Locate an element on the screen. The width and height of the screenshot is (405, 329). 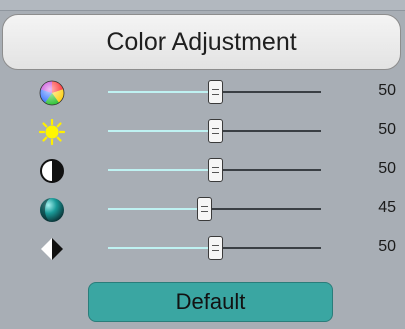
sharpness-value: 50 is located at coordinates (387, 246).